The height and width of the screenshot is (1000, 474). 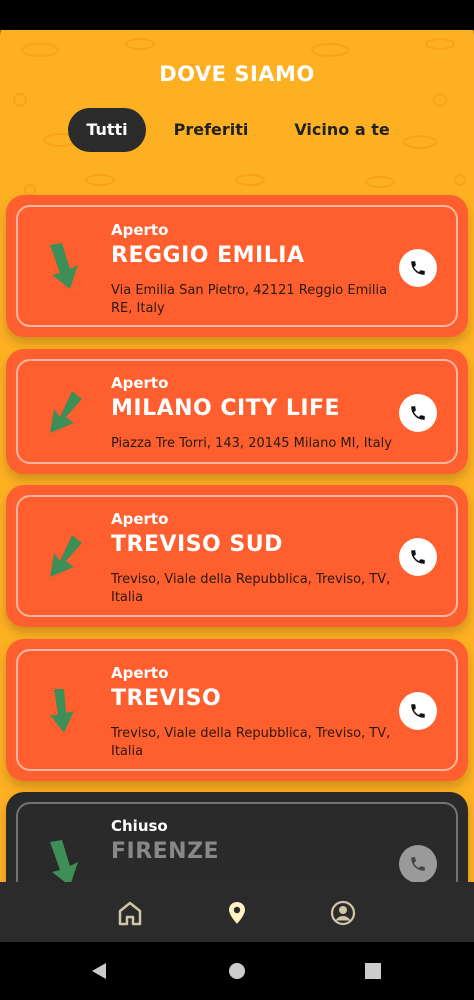 I want to click on location-card-firenze: Chiuso FIRENZE, so click(x=237, y=837).